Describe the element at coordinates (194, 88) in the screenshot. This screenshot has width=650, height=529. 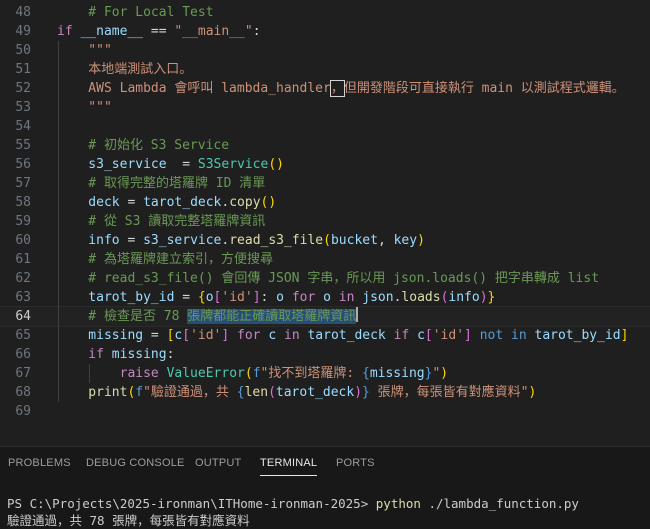
I see `code-token: AWS Lambda 會呼叫 lambda_handler` at that location.